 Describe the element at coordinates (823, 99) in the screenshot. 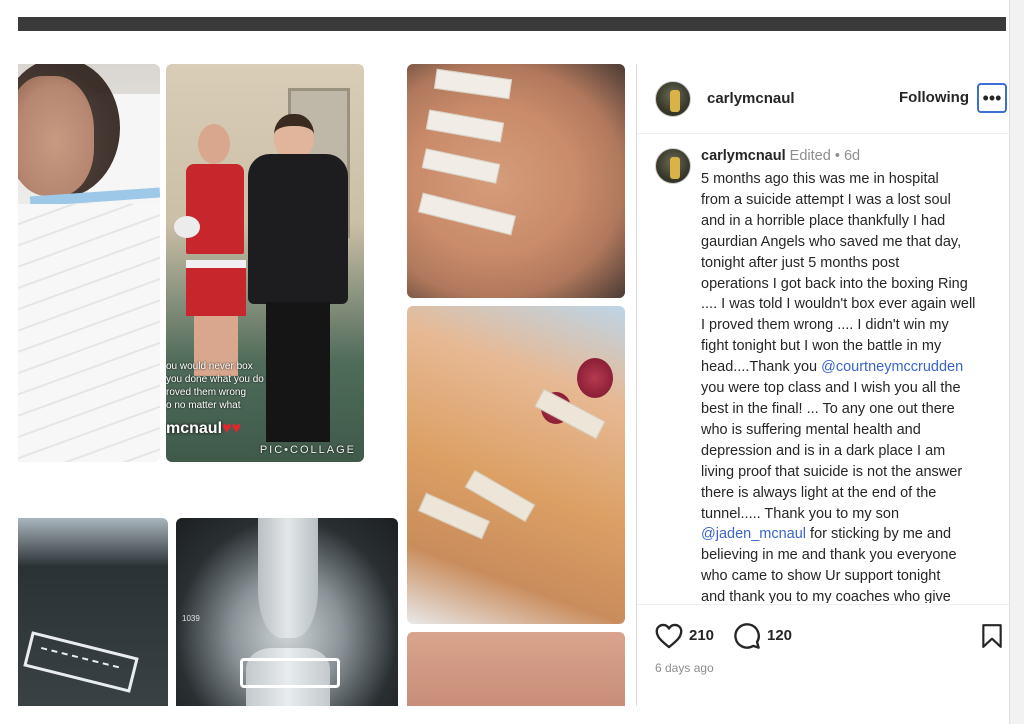

I see `post-header: carlymcnaul Following •••` at that location.